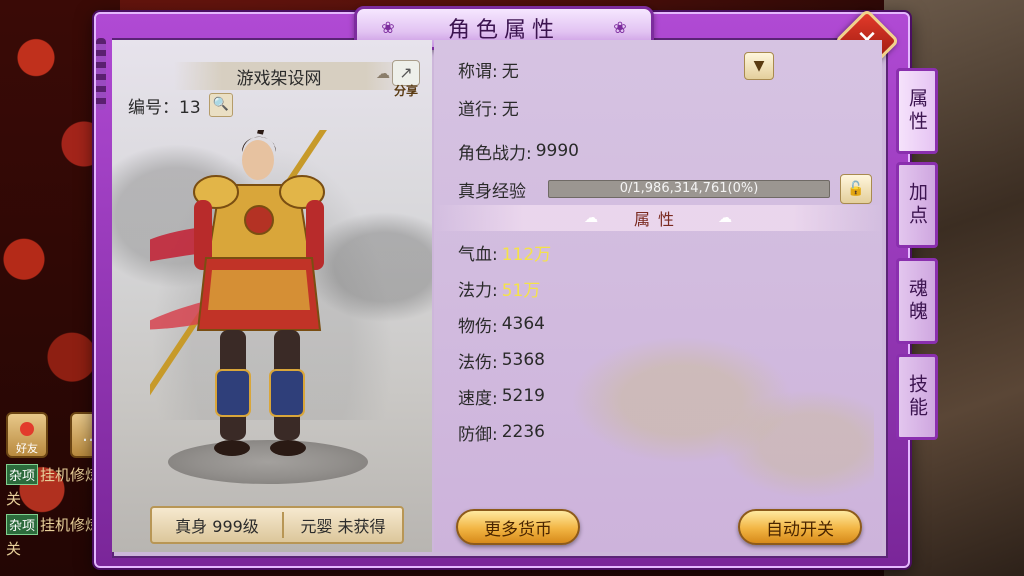 This screenshot has width=1024, height=576. I want to click on title-row: 称谓: 无, so click(488, 69).